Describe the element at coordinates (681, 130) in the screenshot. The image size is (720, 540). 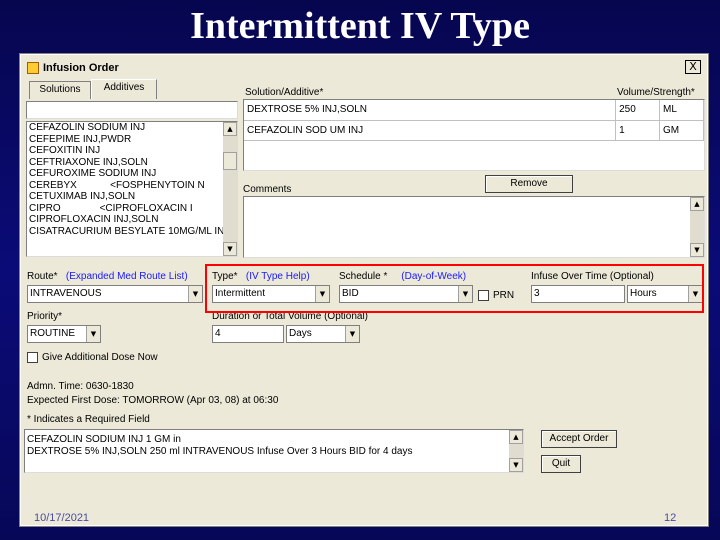
I see `table-cell-unit: GM` at that location.